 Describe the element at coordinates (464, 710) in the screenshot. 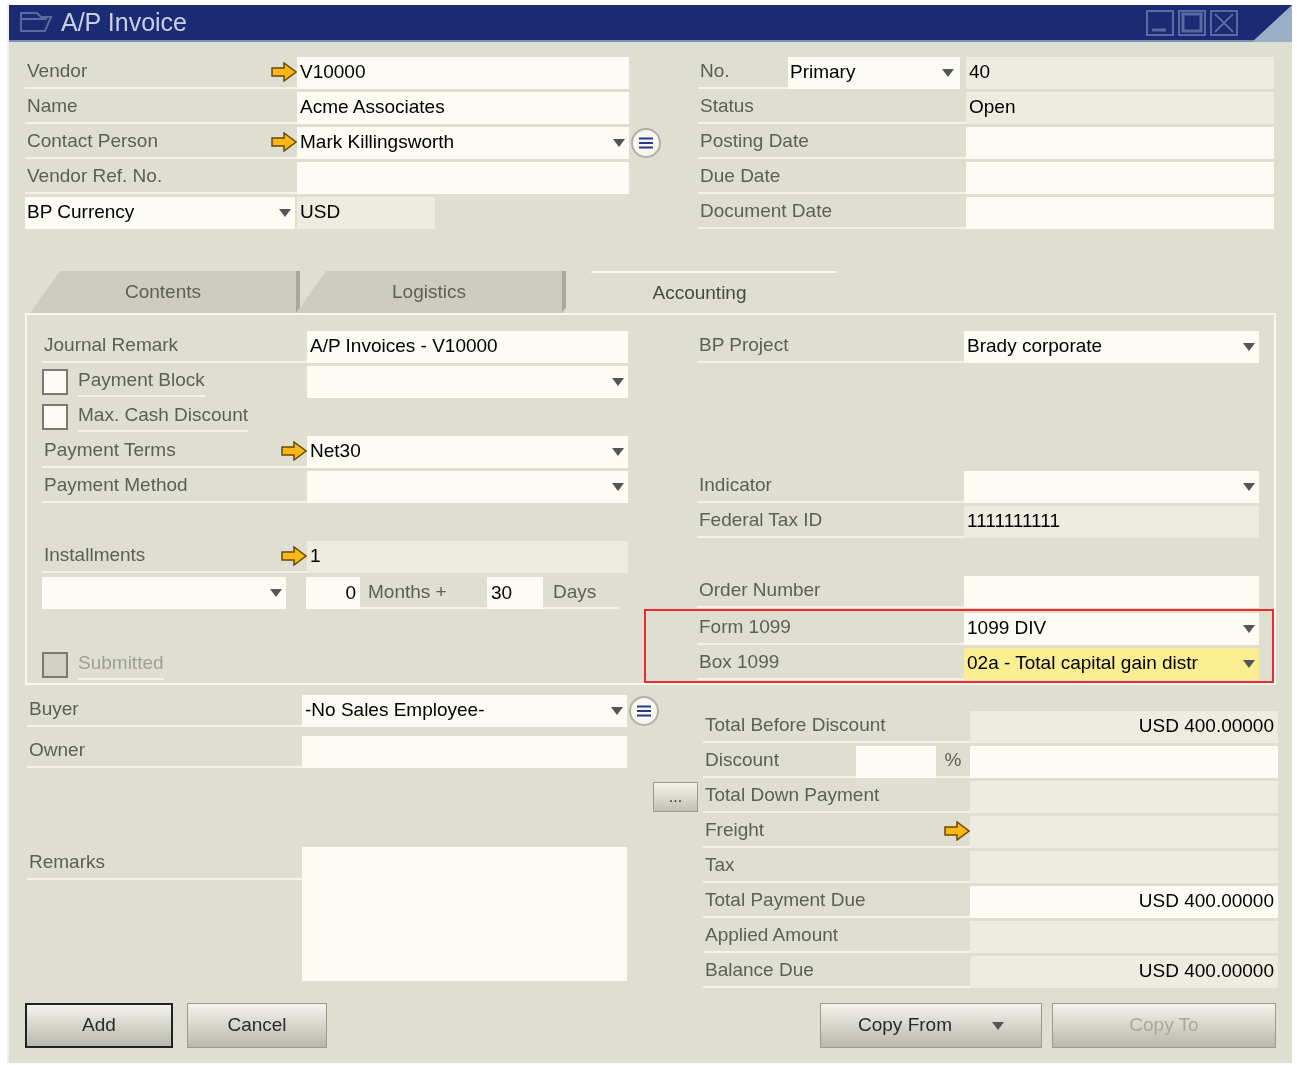

I see `dropdown-field: -No Sales Employee-` at that location.